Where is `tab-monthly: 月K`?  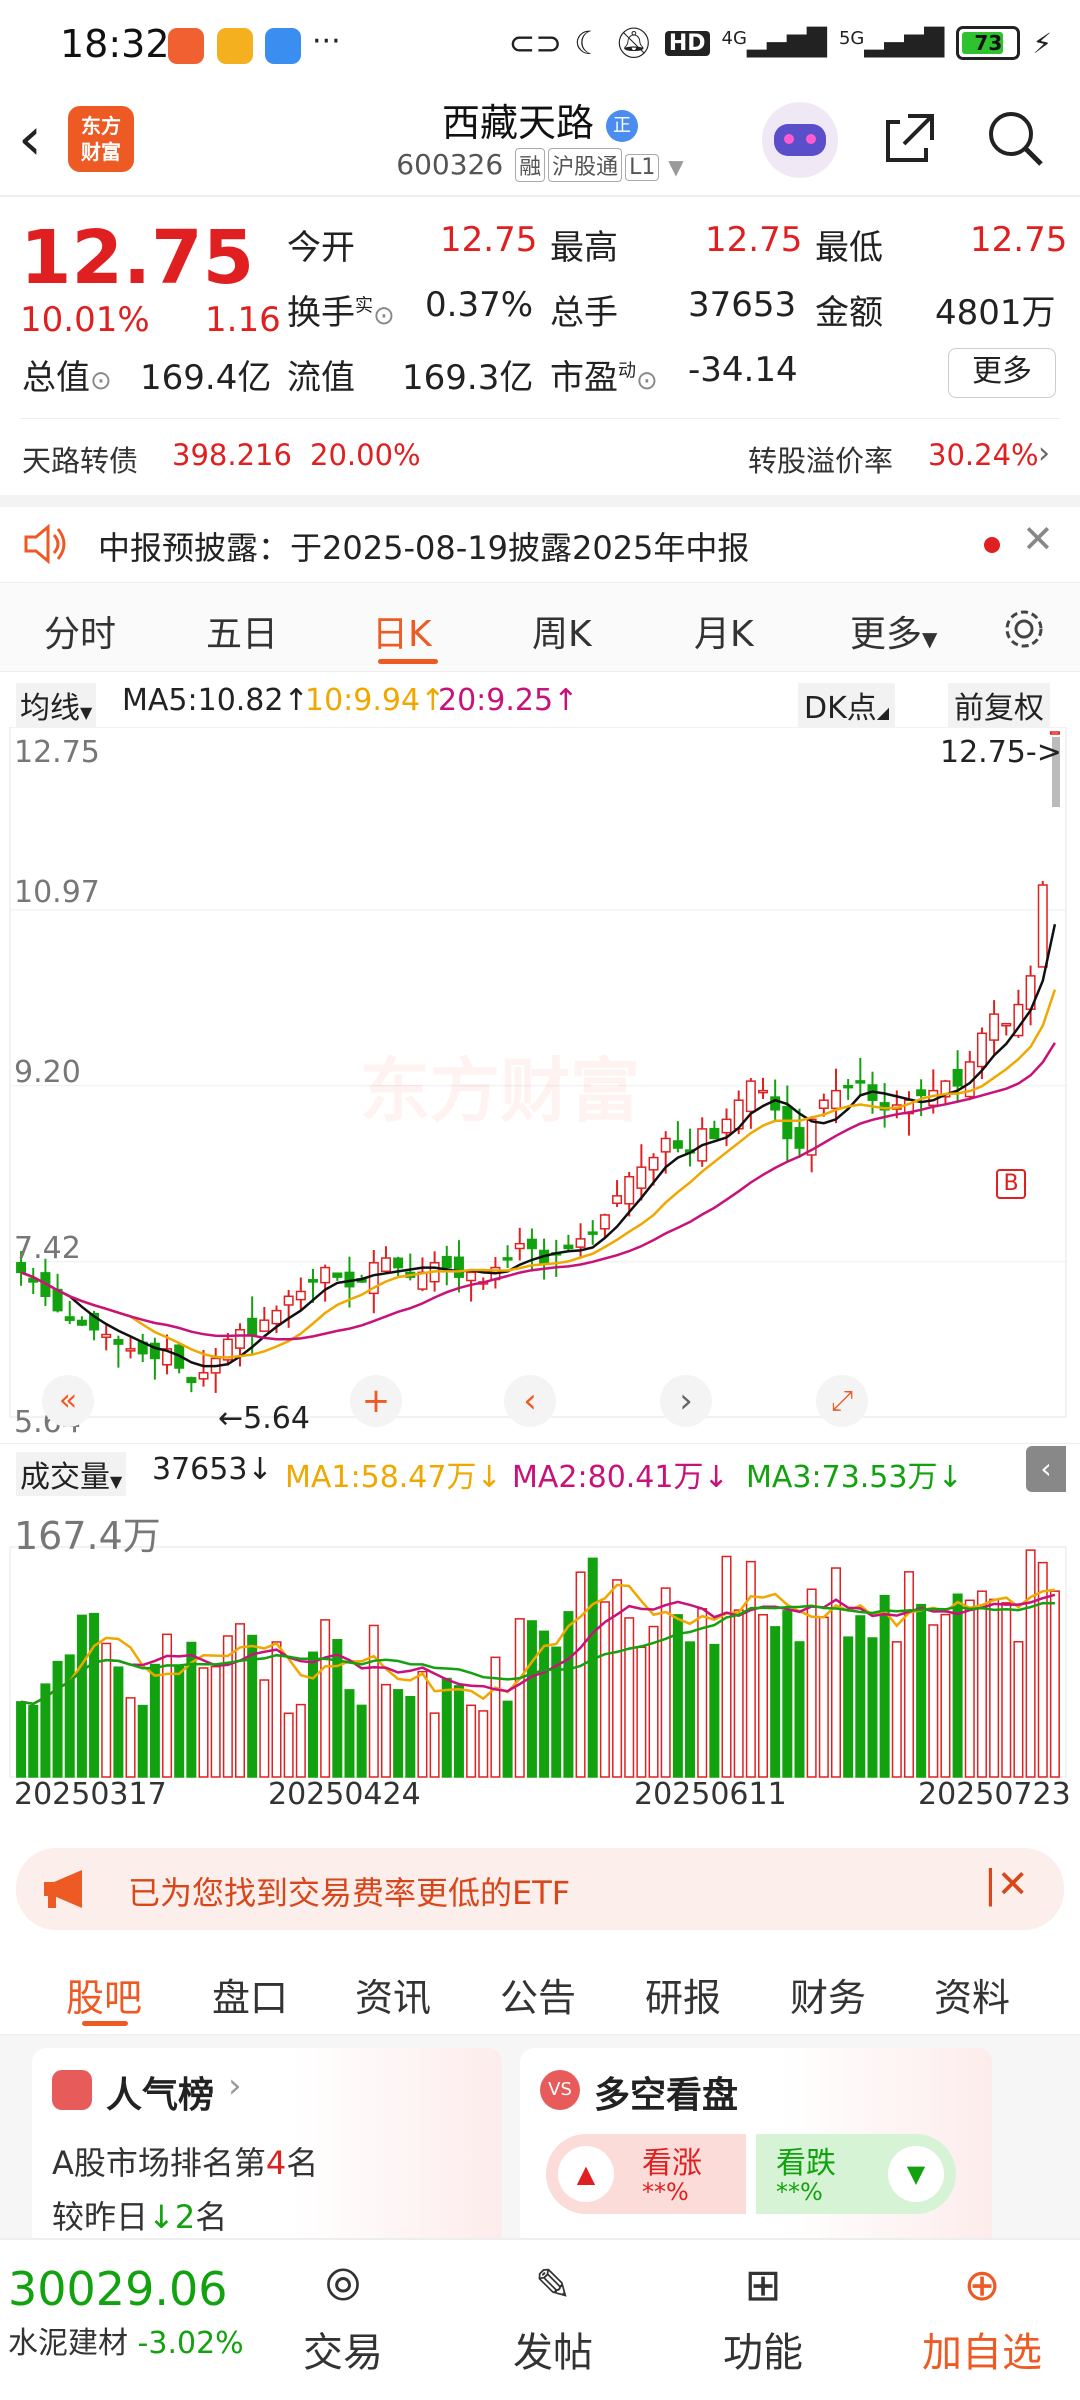 tab-monthly: 月K is located at coordinates (724, 631).